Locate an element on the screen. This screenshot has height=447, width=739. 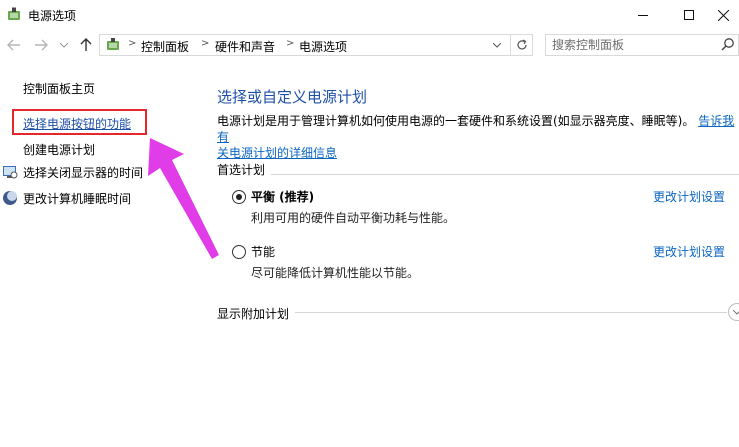
address-dropdown-button is located at coordinates (497, 45).